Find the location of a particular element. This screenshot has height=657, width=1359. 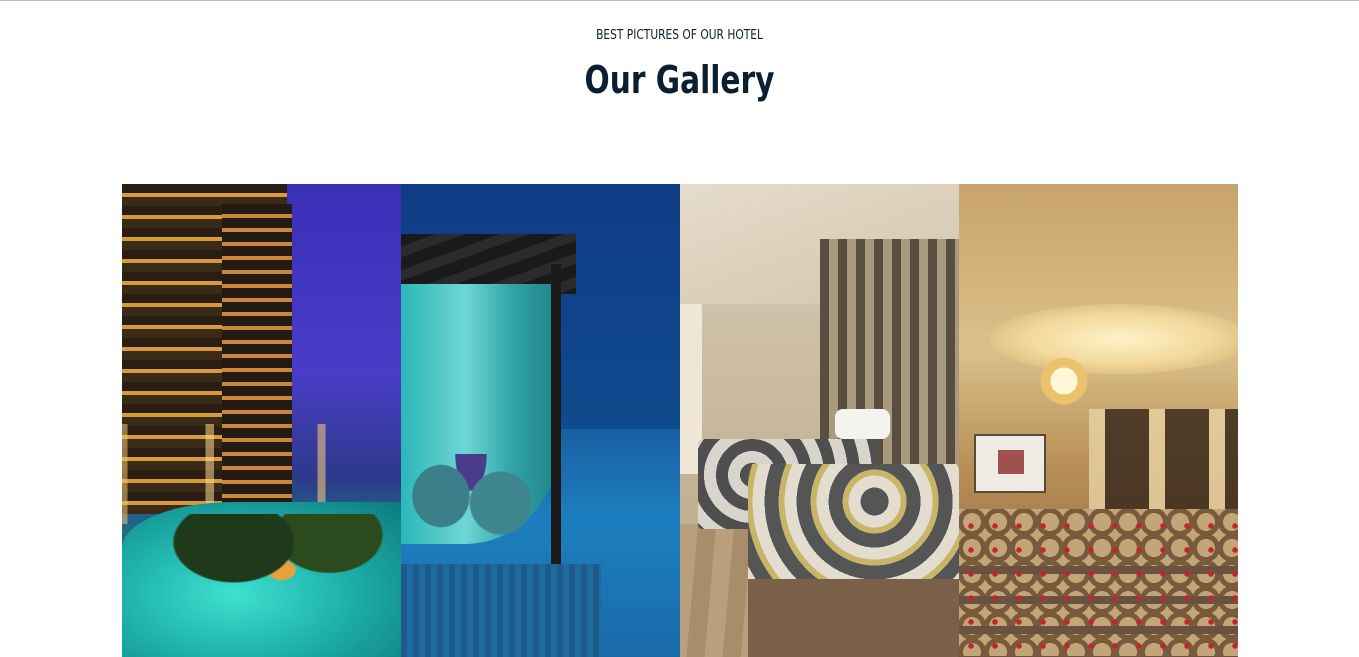

image-red-accents is located at coordinates (1098, 585).